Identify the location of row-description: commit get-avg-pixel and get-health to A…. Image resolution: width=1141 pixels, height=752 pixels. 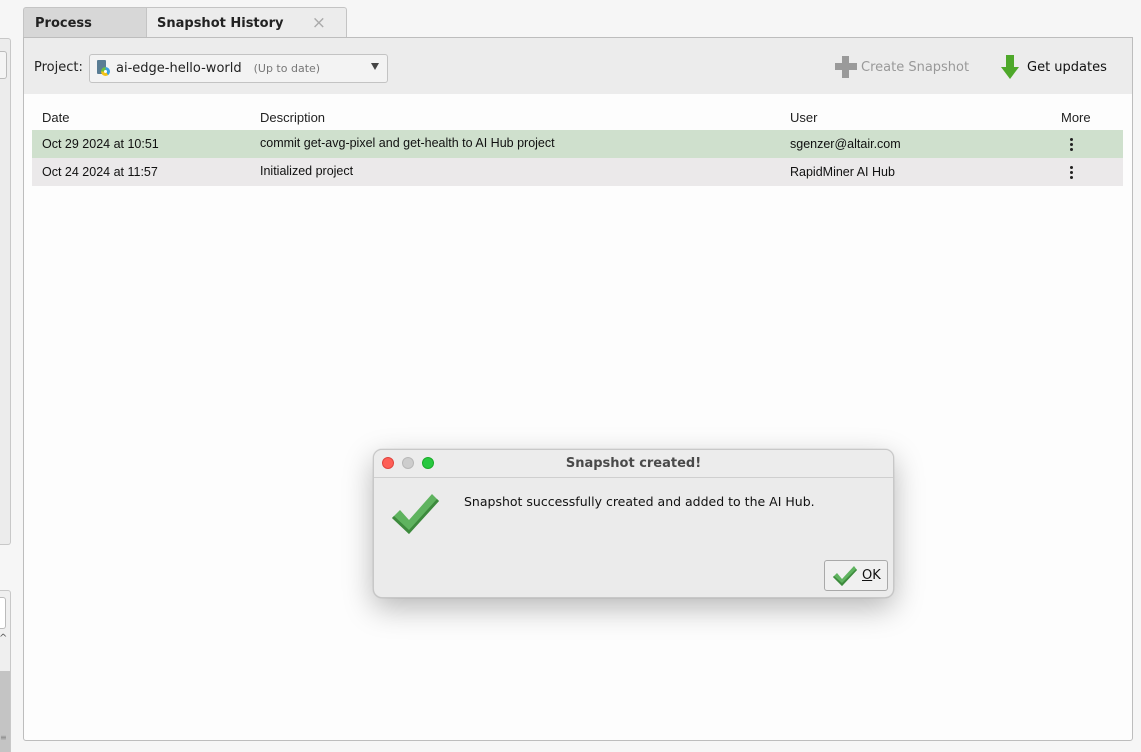
(407, 143).